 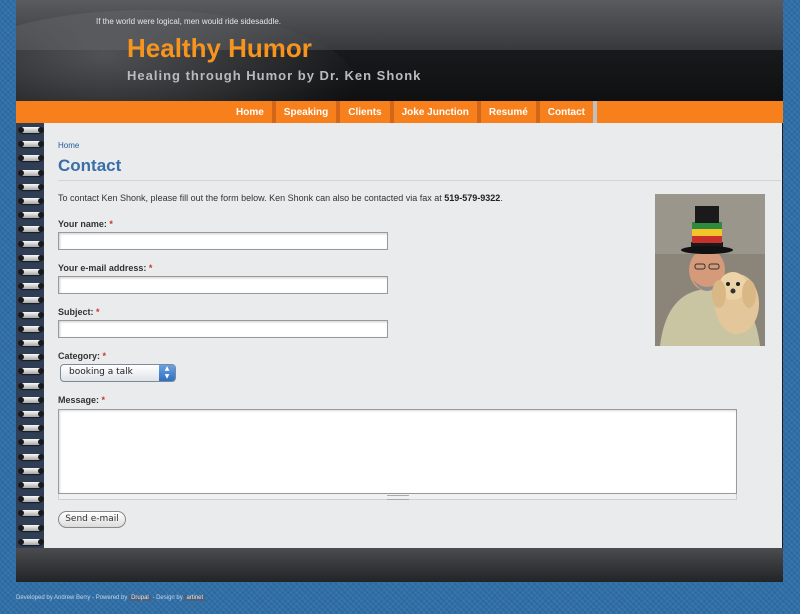 I want to click on subject-field, so click(x=223, y=329).